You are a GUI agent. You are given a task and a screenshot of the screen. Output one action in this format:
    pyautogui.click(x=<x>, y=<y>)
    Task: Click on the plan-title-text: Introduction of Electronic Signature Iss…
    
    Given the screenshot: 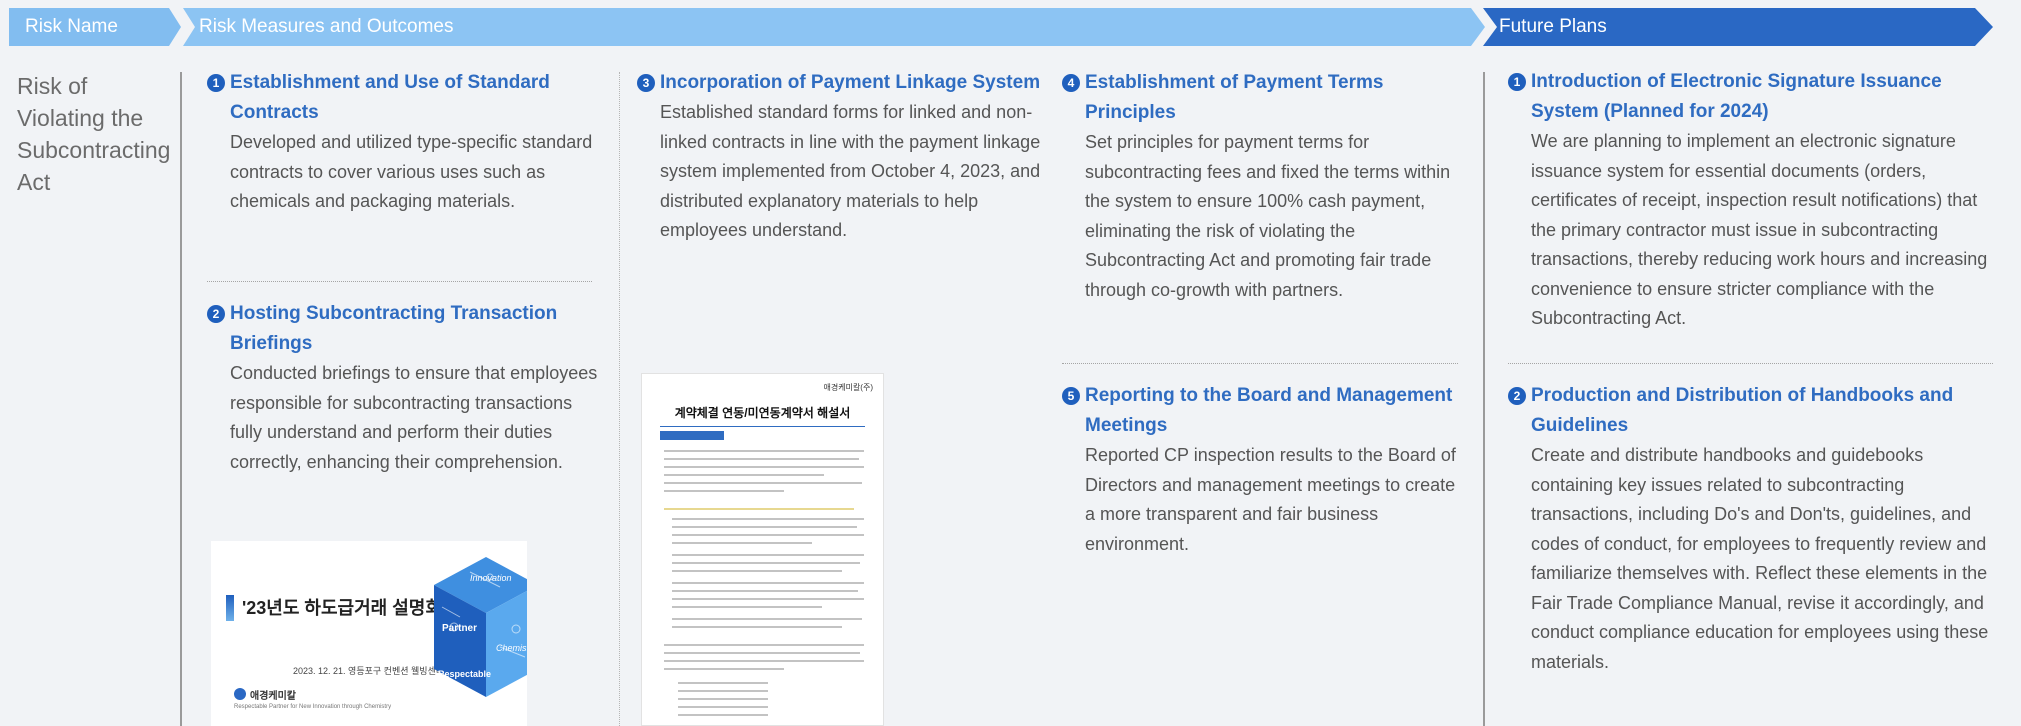 What is the action you would take?
    pyautogui.click(x=1736, y=96)
    